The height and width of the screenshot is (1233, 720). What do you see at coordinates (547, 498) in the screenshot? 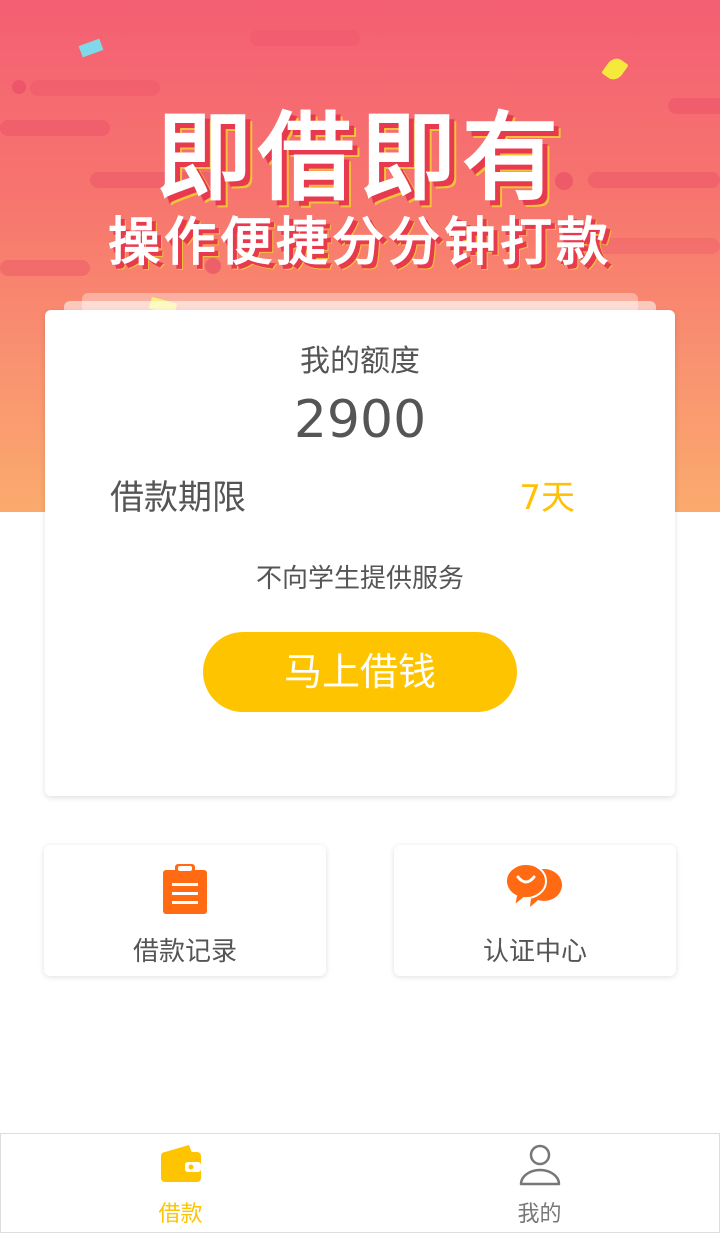
I see `loan-term-value: 7天` at bounding box center [547, 498].